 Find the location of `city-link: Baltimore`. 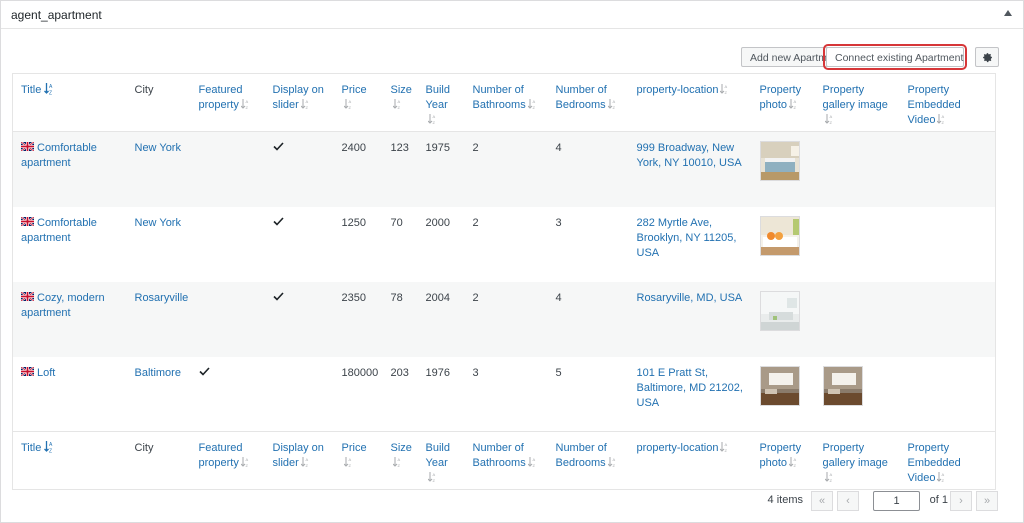

city-link: Baltimore is located at coordinates (158, 373).